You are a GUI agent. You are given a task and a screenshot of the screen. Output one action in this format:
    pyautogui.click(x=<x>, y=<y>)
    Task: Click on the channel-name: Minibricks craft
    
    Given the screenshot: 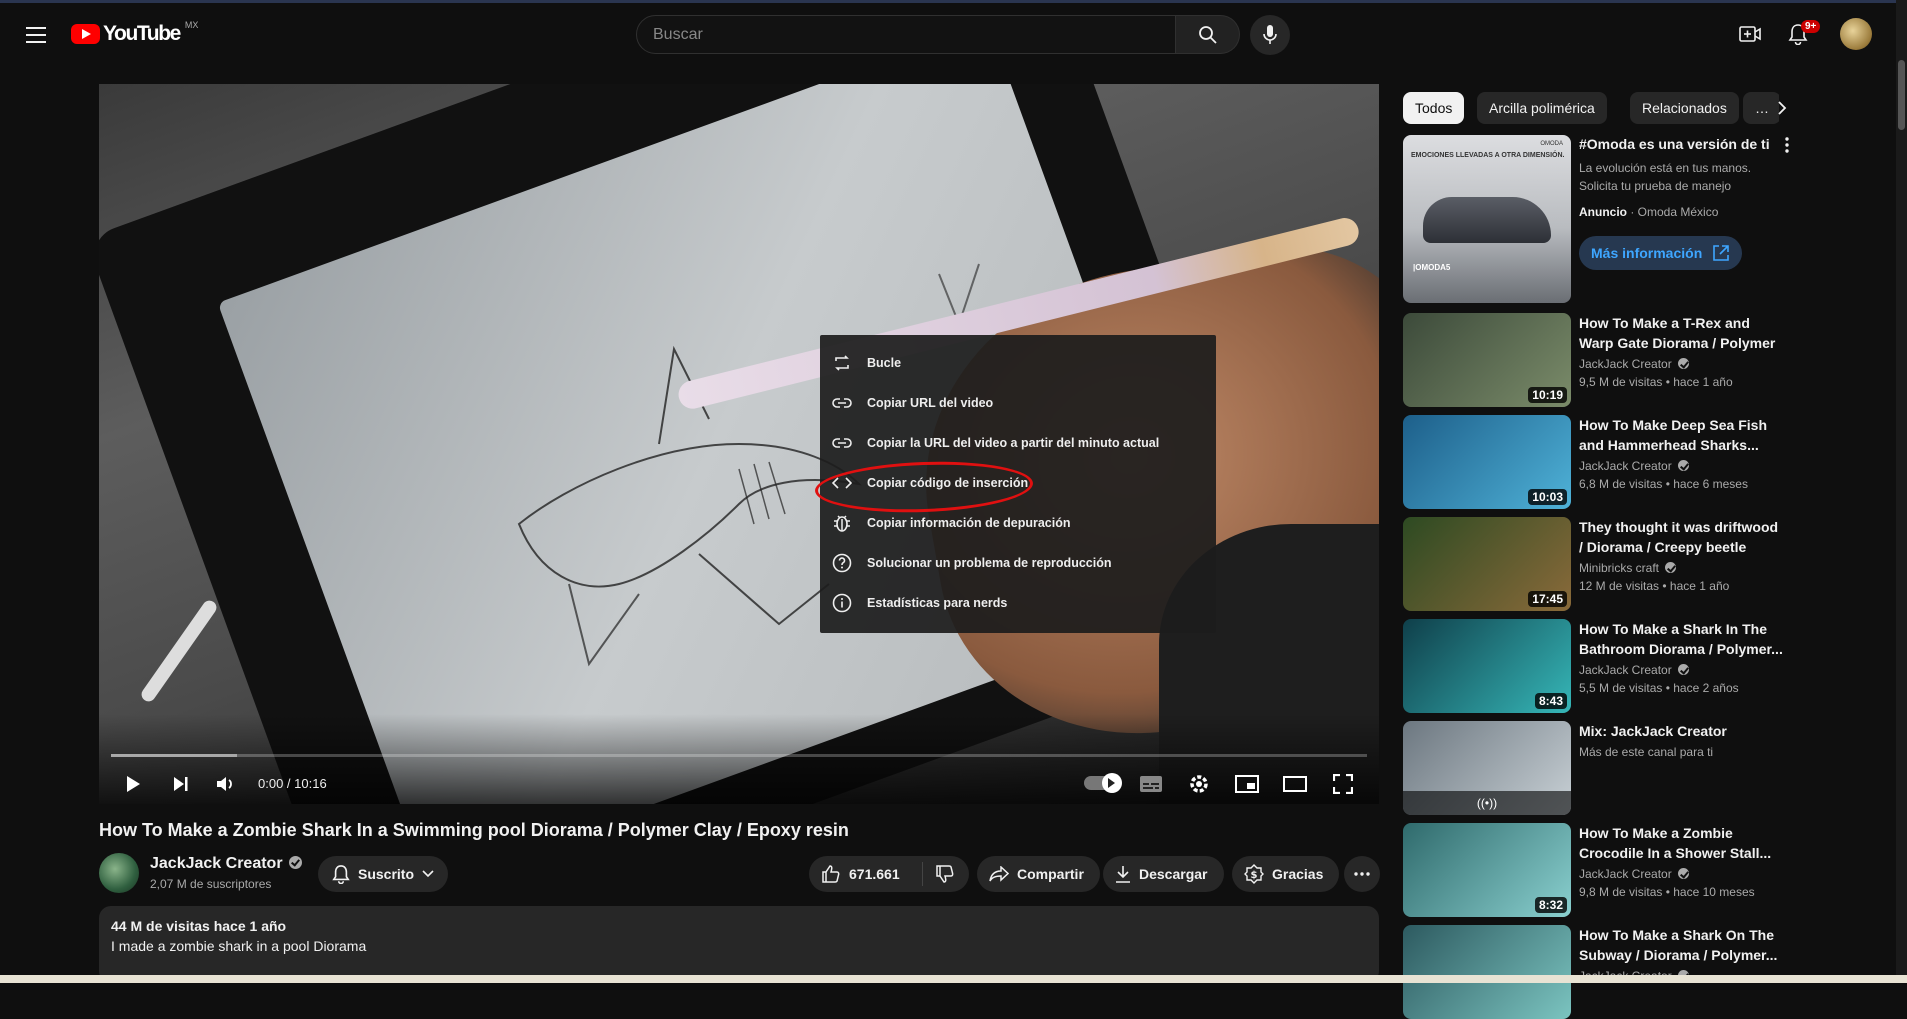 What is the action you would take?
    pyautogui.click(x=1628, y=568)
    